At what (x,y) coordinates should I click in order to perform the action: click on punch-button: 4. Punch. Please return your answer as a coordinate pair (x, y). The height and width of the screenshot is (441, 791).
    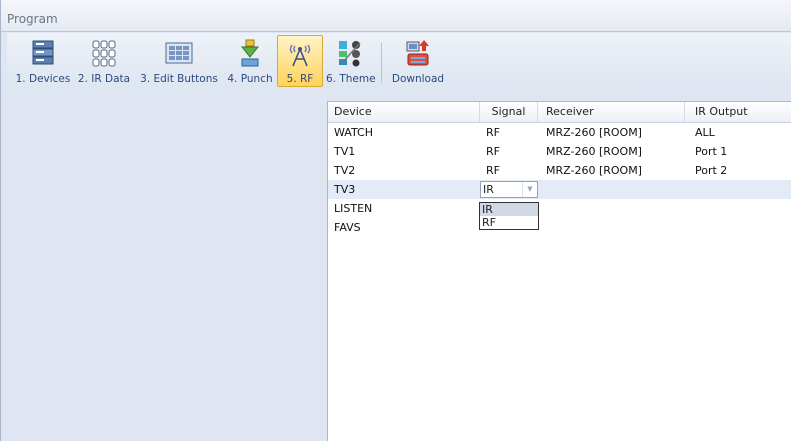
    Looking at the image, I should click on (250, 61).